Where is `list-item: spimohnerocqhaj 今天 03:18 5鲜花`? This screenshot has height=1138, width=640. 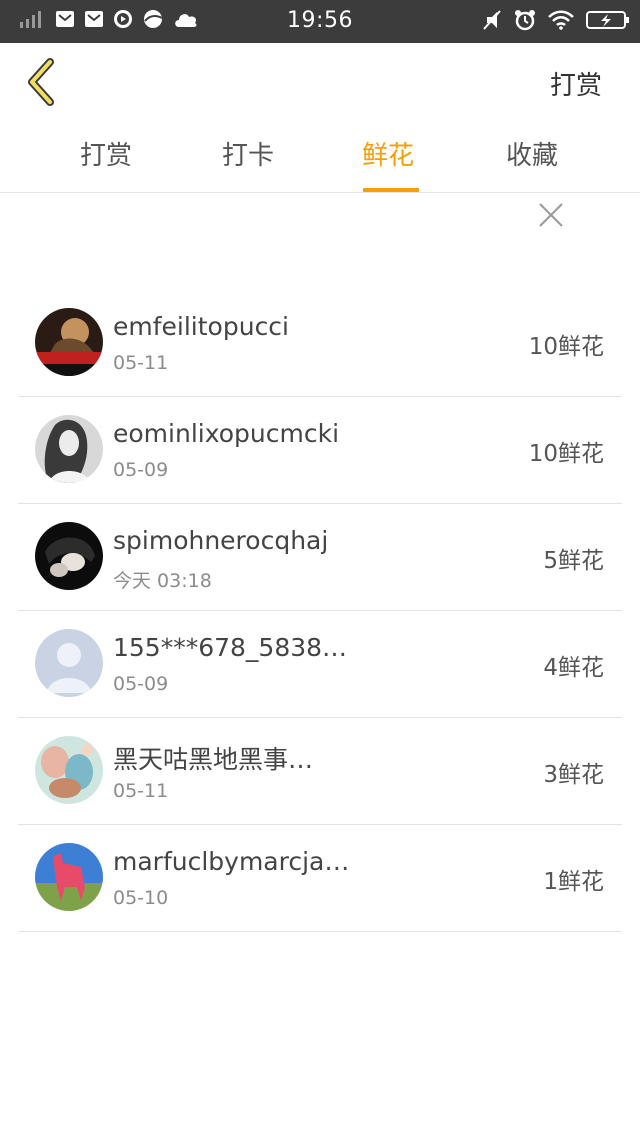 list-item: spimohnerocqhaj 今天 03:18 5鲜花 is located at coordinates (320, 557).